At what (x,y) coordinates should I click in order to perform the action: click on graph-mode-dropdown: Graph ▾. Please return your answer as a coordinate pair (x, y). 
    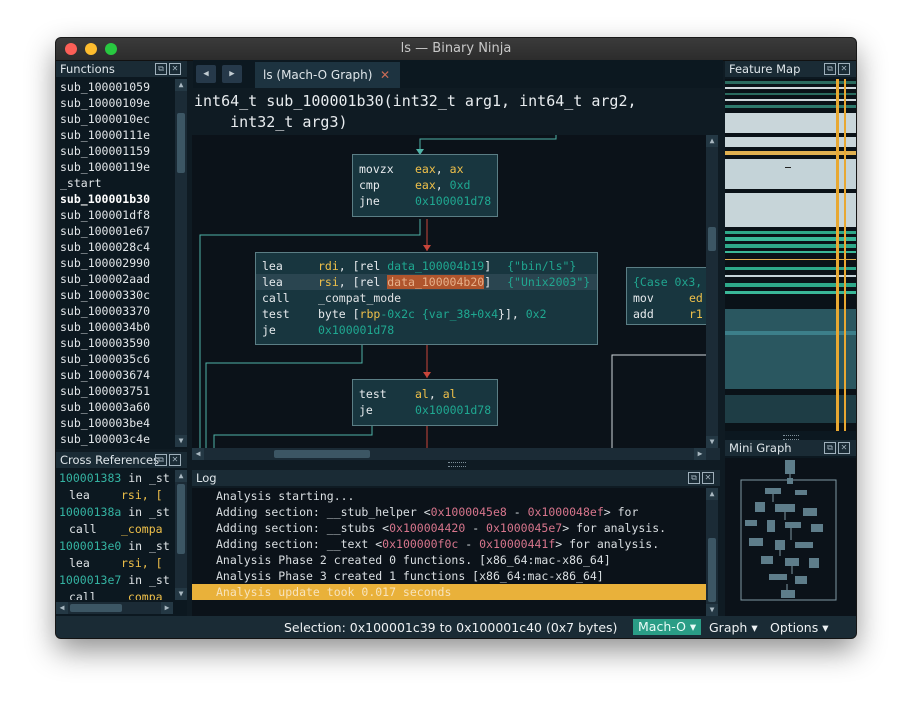
    Looking at the image, I should click on (733, 627).